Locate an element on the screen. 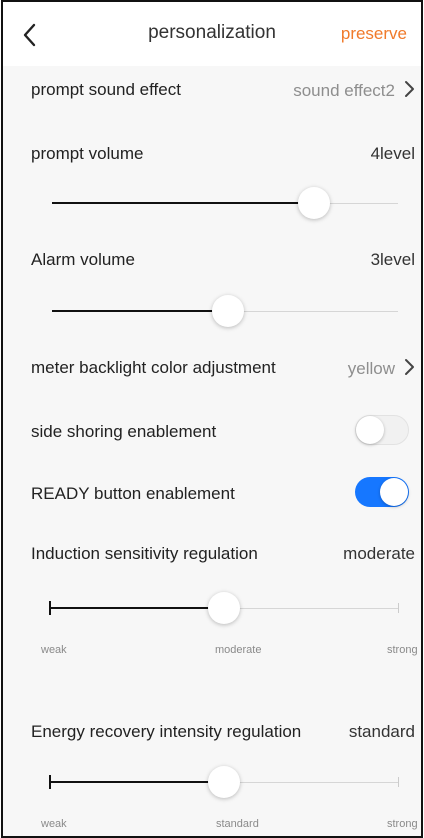 The width and height of the screenshot is (424, 838). backlight-color-value-group: yellow is located at coordinates (381, 369).